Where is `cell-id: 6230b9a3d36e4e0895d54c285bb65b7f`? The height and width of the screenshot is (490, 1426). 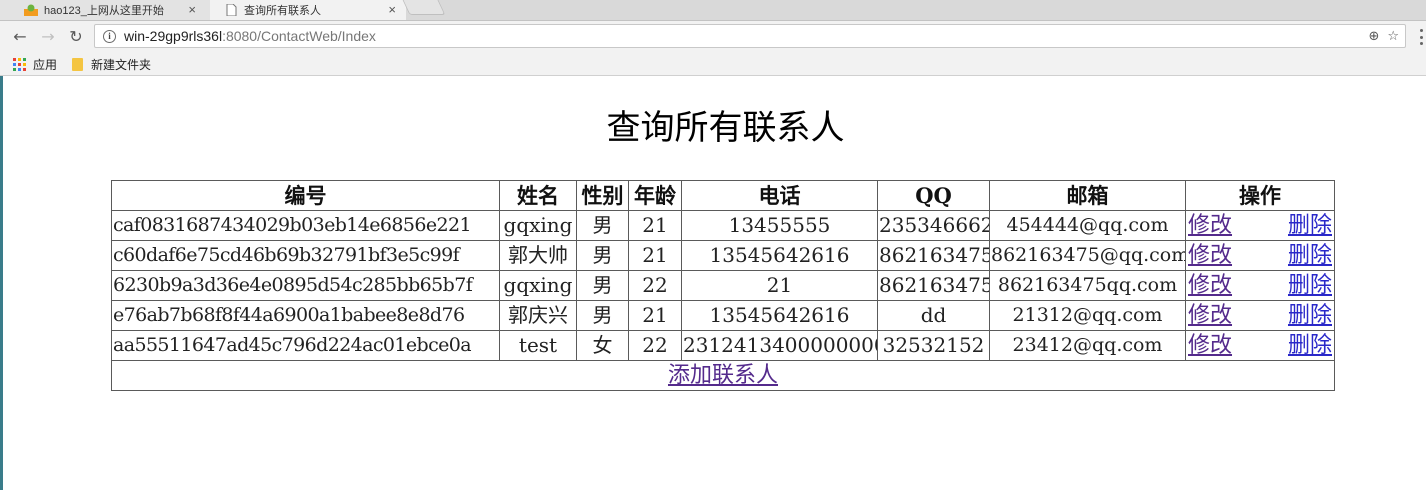
cell-id: 6230b9a3d36e4e0895d54c285bb65b7f is located at coordinates (305, 285).